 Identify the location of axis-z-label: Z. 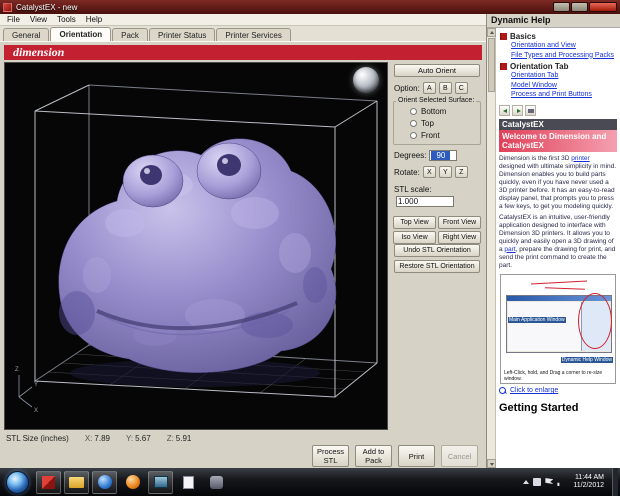
(17, 370).